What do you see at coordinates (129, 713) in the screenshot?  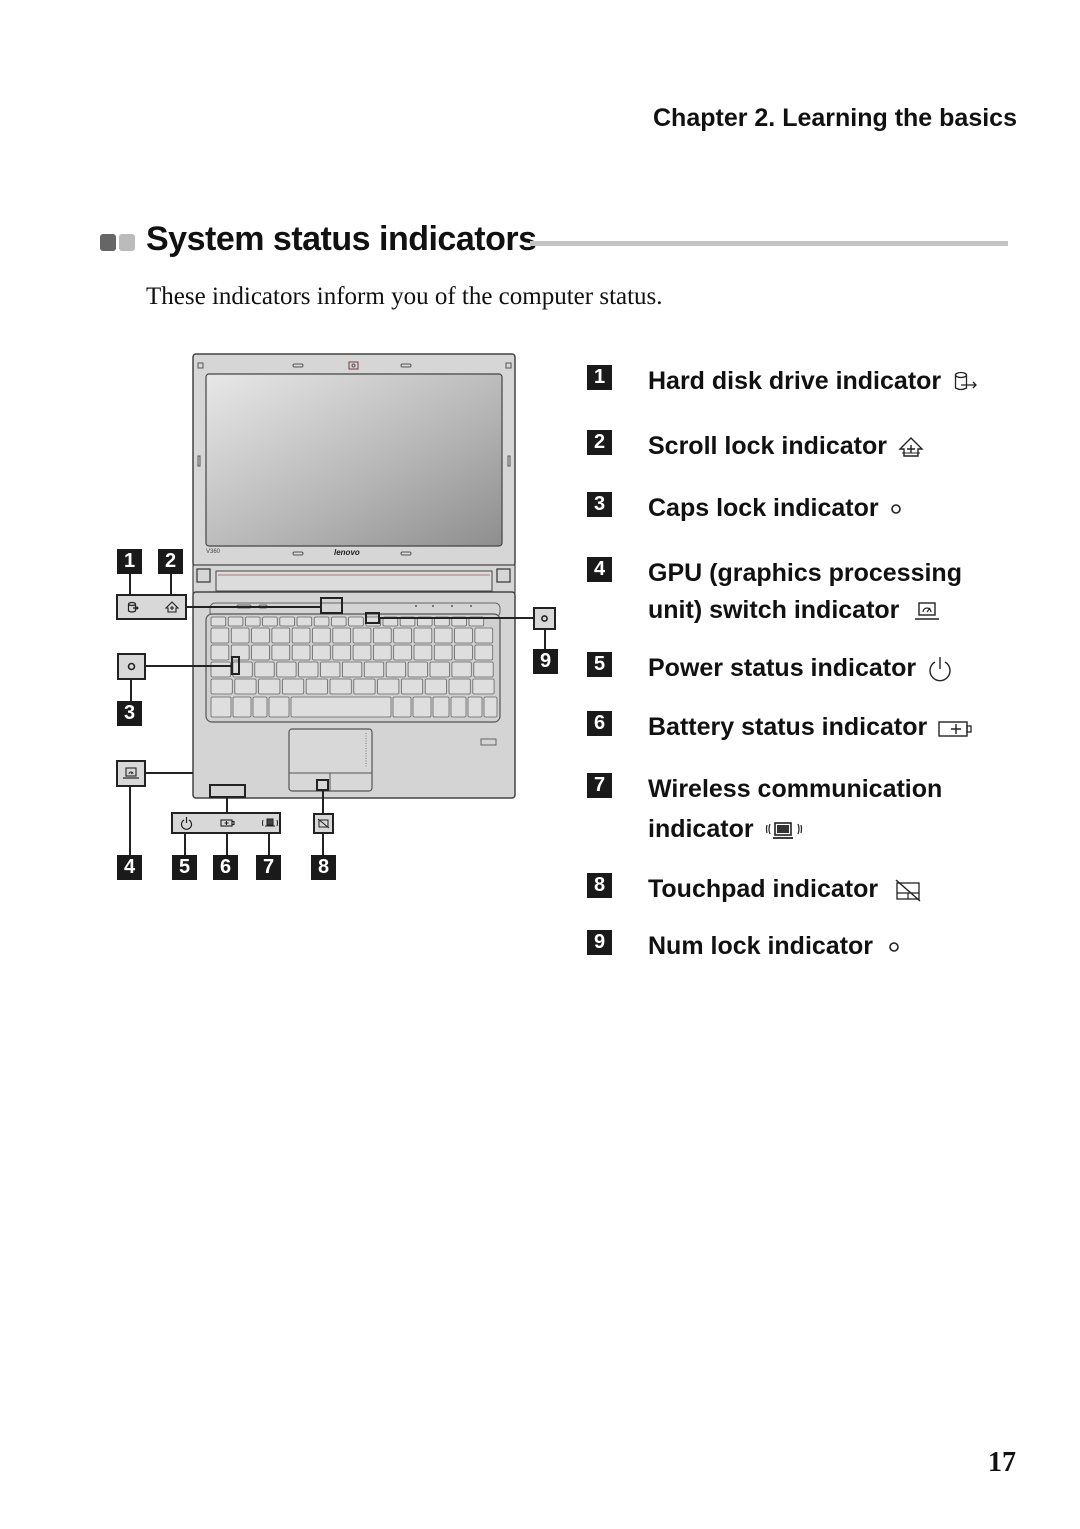 I see `callout-number-3: 3` at bounding box center [129, 713].